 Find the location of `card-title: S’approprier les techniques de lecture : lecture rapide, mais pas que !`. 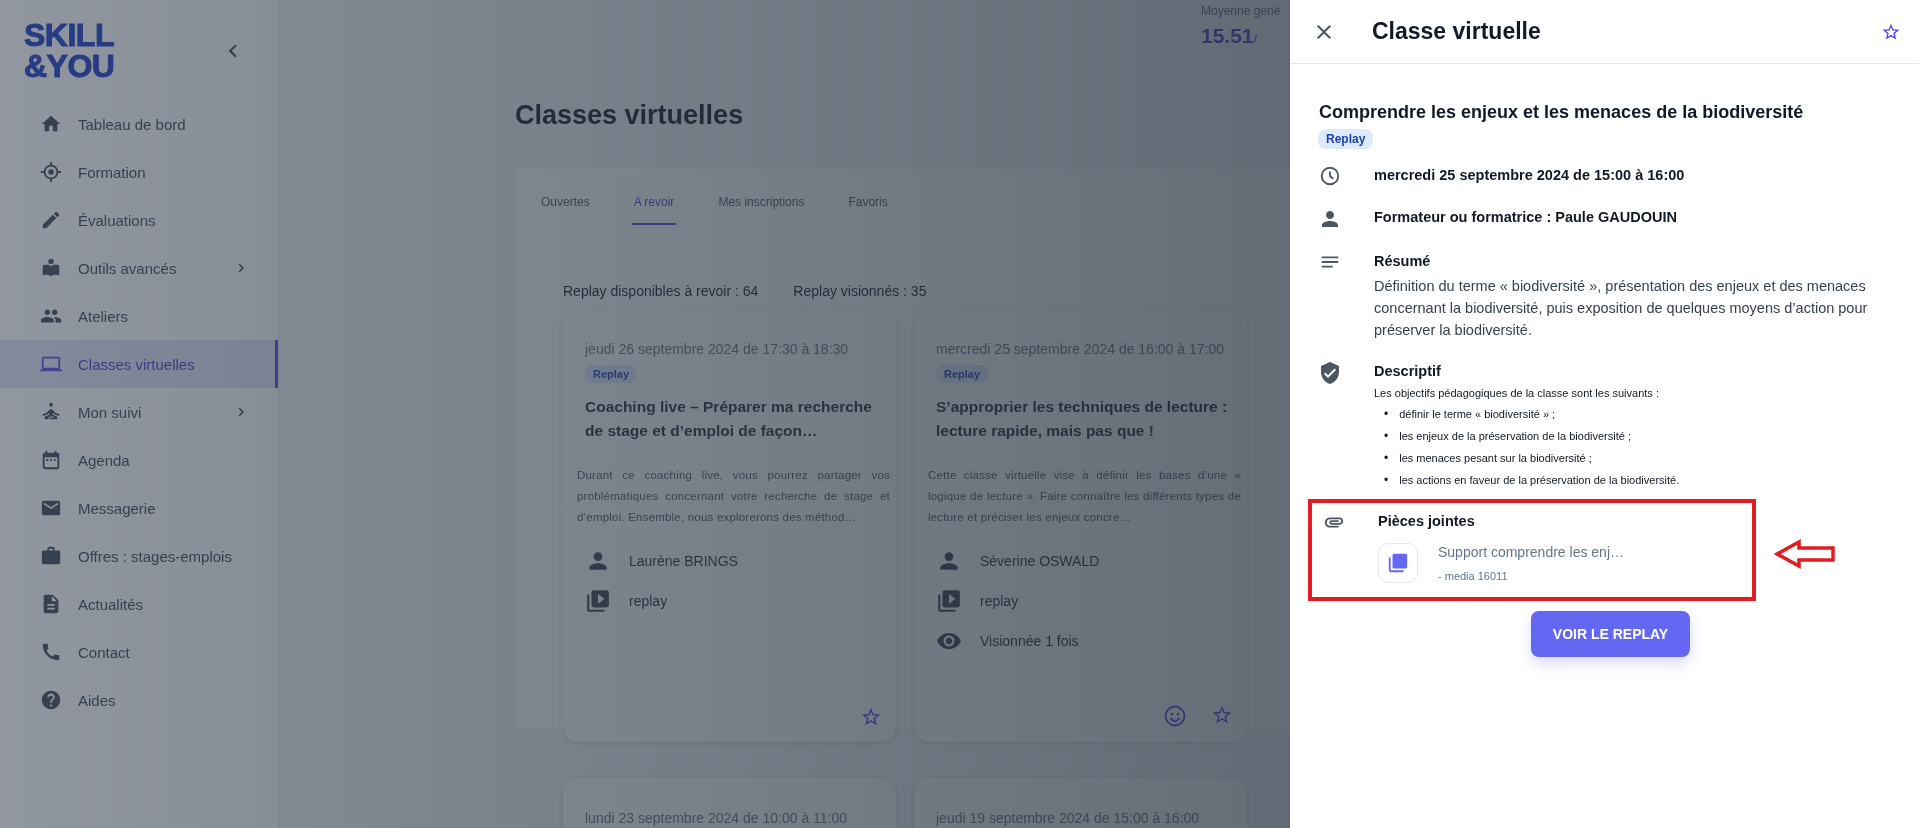

card-title: S’approprier les techniques de lecture : lecture rapide, mais pas que ! is located at coordinates (1082, 419).